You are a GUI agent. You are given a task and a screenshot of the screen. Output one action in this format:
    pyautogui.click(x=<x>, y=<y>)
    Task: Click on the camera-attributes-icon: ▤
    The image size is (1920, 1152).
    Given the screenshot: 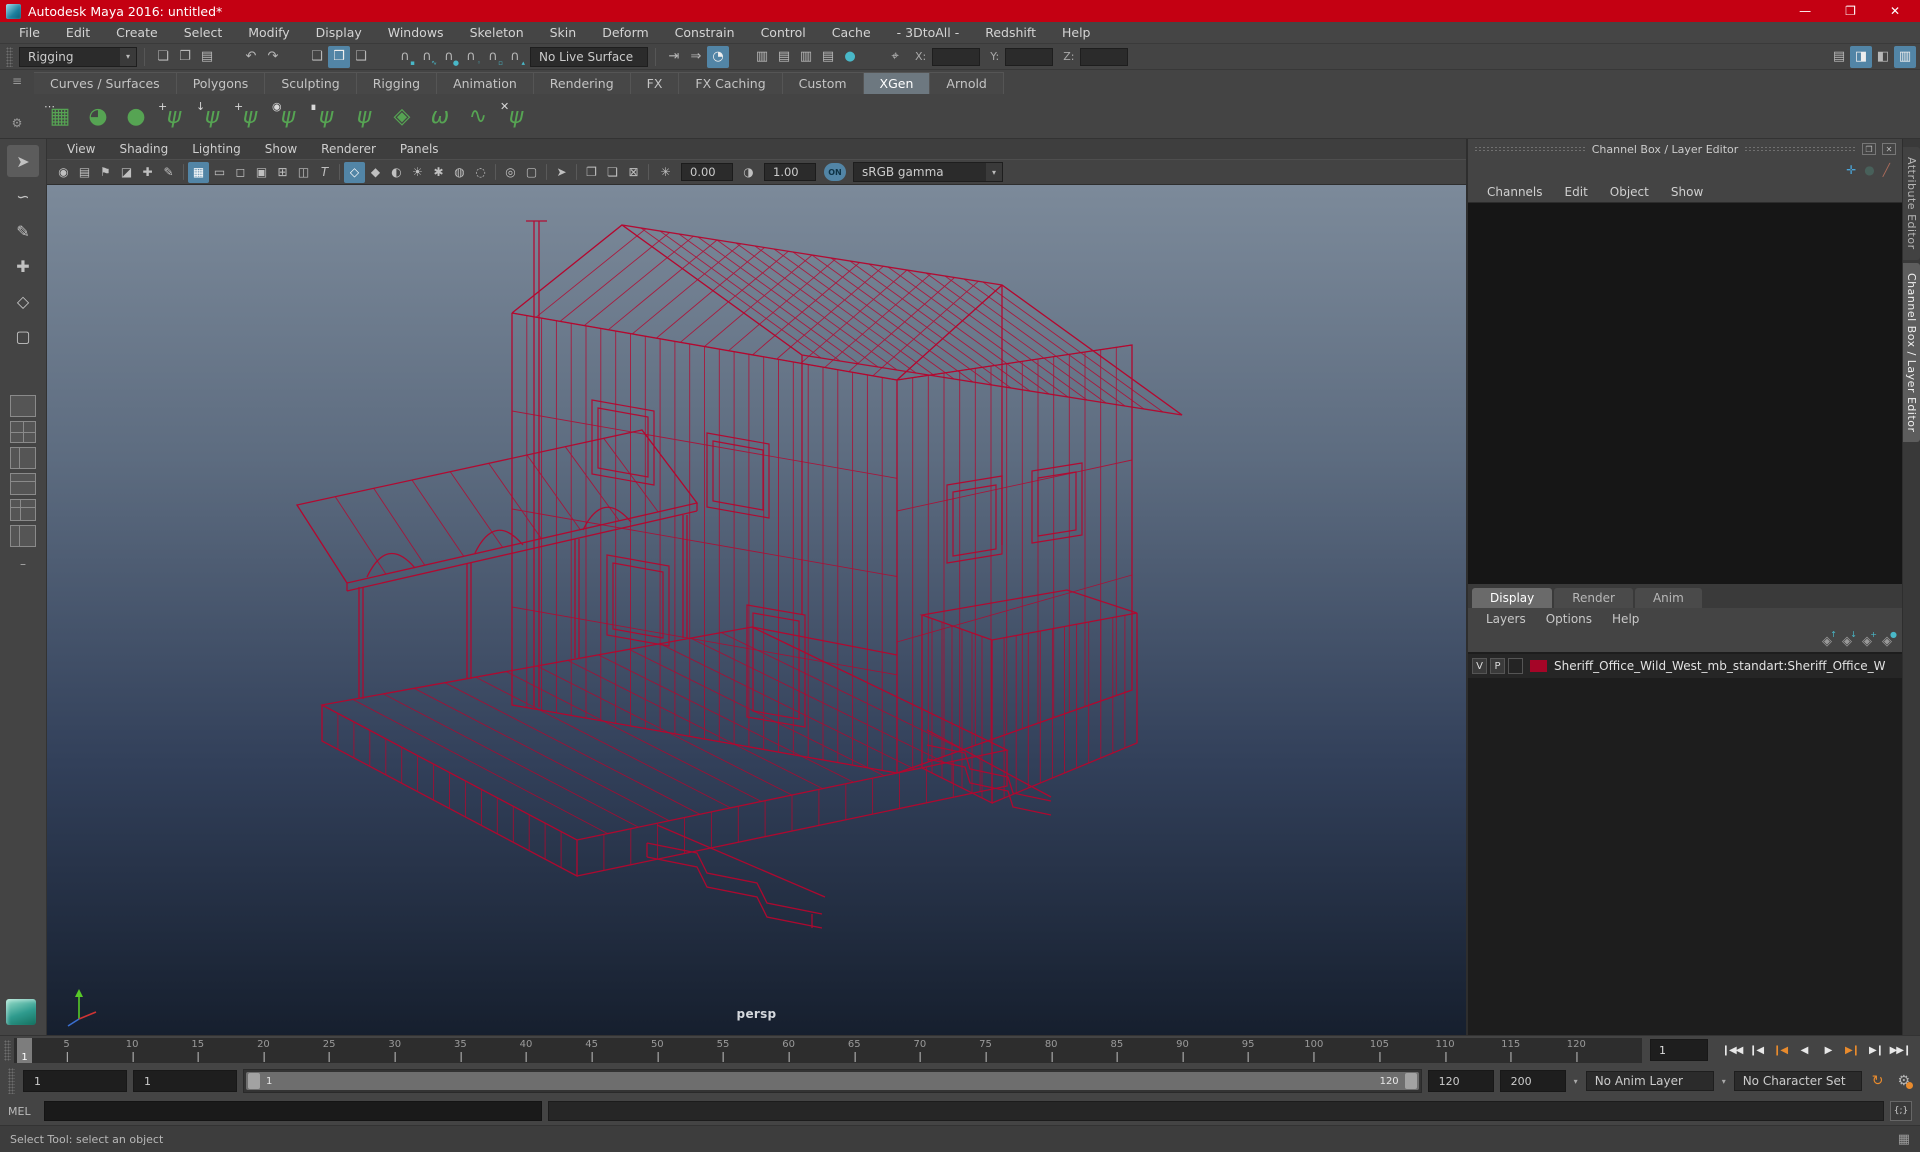 What is the action you would take?
    pyautogui.click(x=84, y=172)
    